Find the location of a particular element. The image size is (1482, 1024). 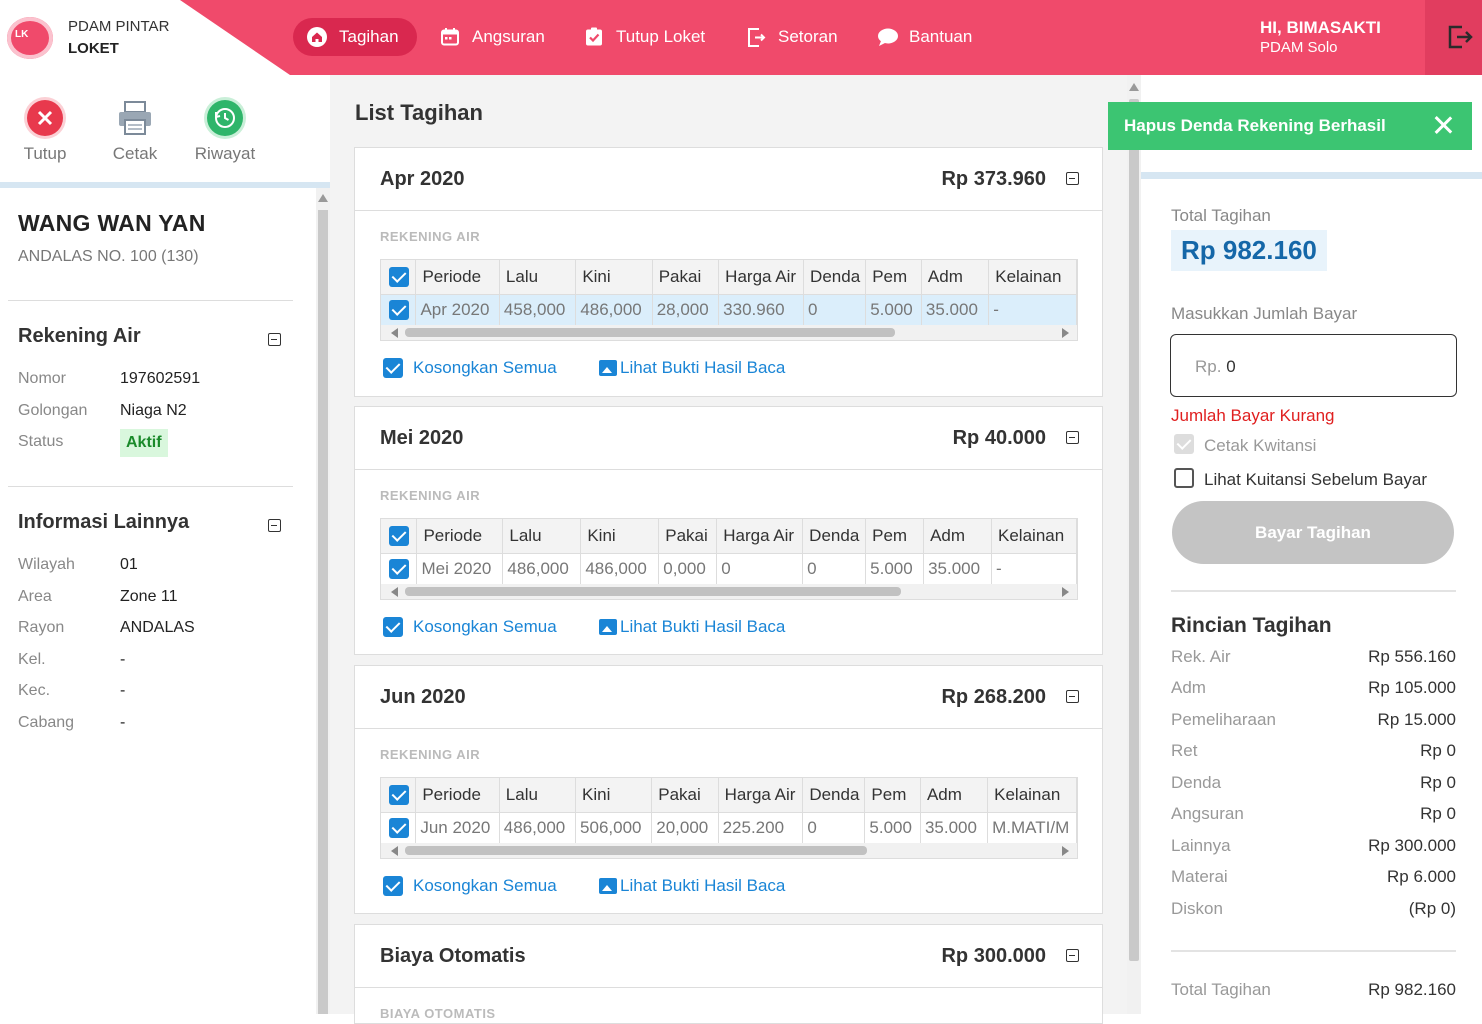

cell-harga-air: 330.960 is located at coordinates (761, 309).